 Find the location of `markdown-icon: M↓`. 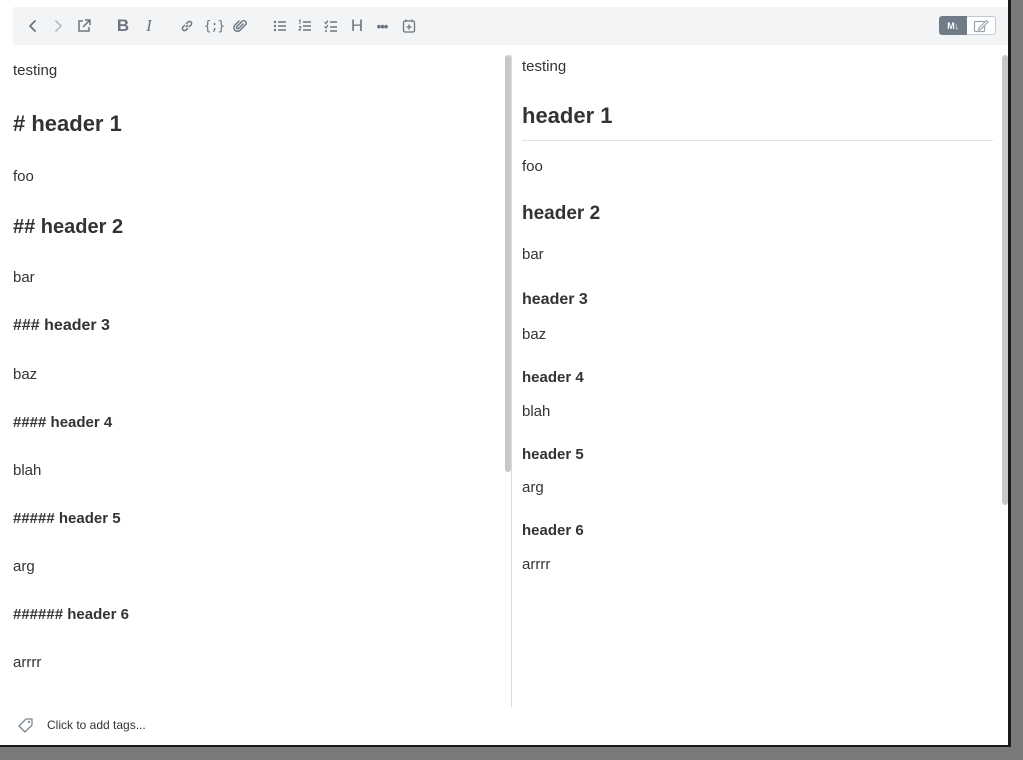

markdown-icon: M↓ is located at coordinates (953, 25).